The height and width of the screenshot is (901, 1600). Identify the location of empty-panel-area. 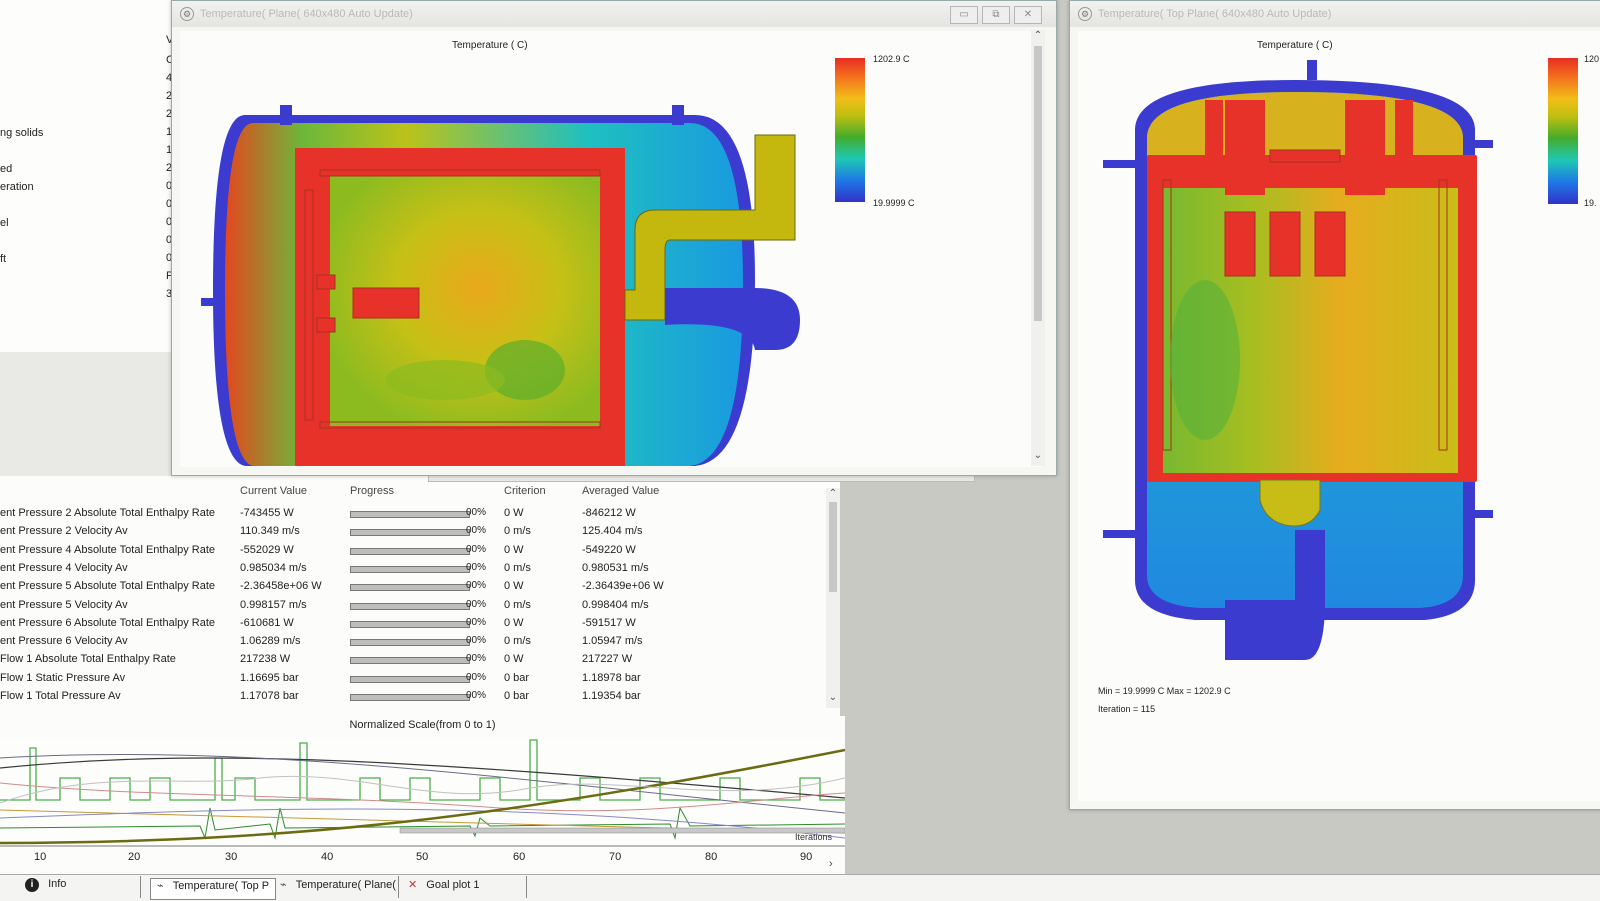
(87, 414).